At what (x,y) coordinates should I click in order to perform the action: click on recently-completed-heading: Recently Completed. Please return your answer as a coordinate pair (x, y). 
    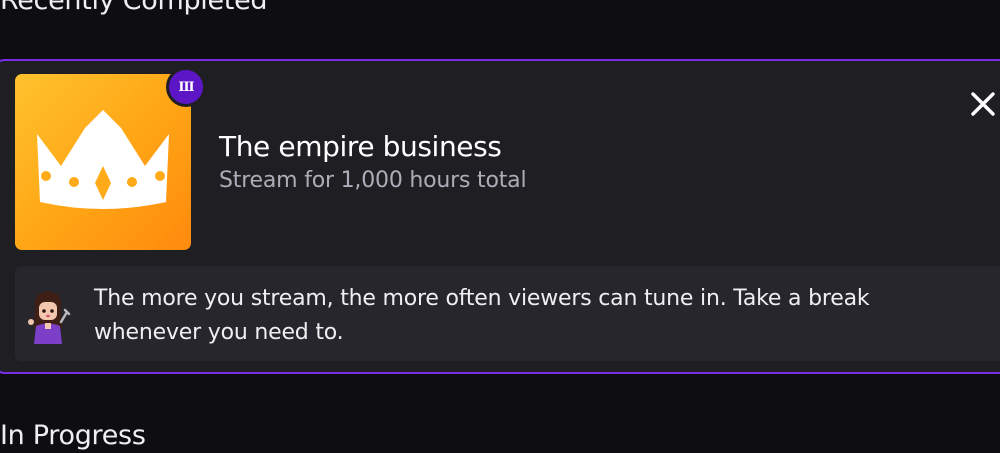
    Looking at the image, I should click on (134, 8).